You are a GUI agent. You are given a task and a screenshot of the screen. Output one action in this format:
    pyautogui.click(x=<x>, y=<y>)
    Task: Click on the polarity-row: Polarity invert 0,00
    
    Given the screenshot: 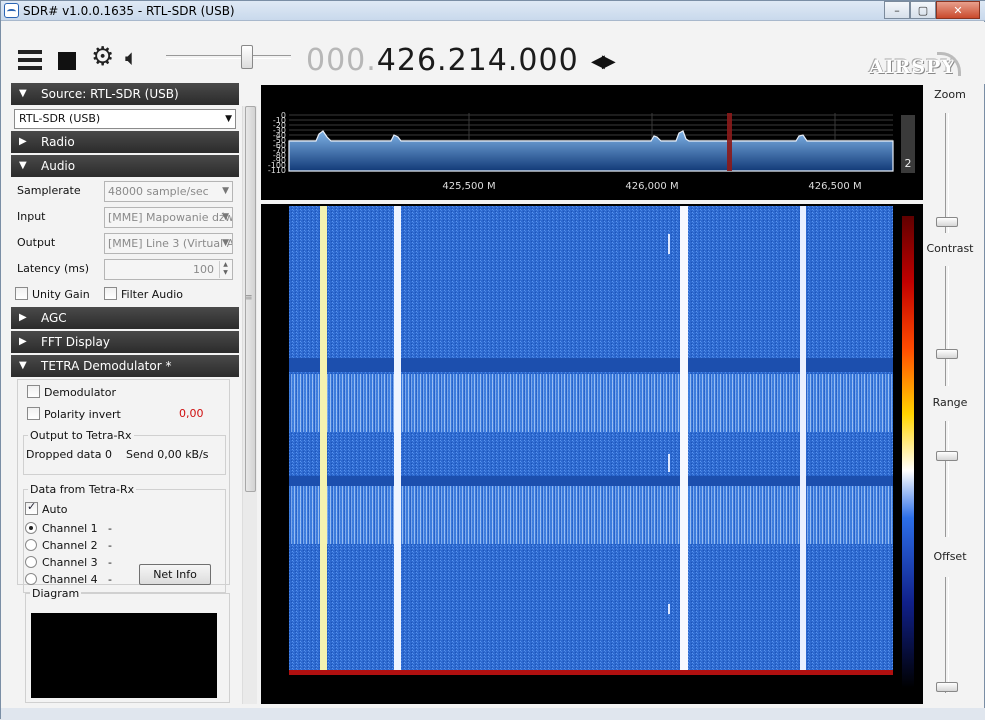 What is the action you would take?
    pyautogui.click(x=123, y=416)
    